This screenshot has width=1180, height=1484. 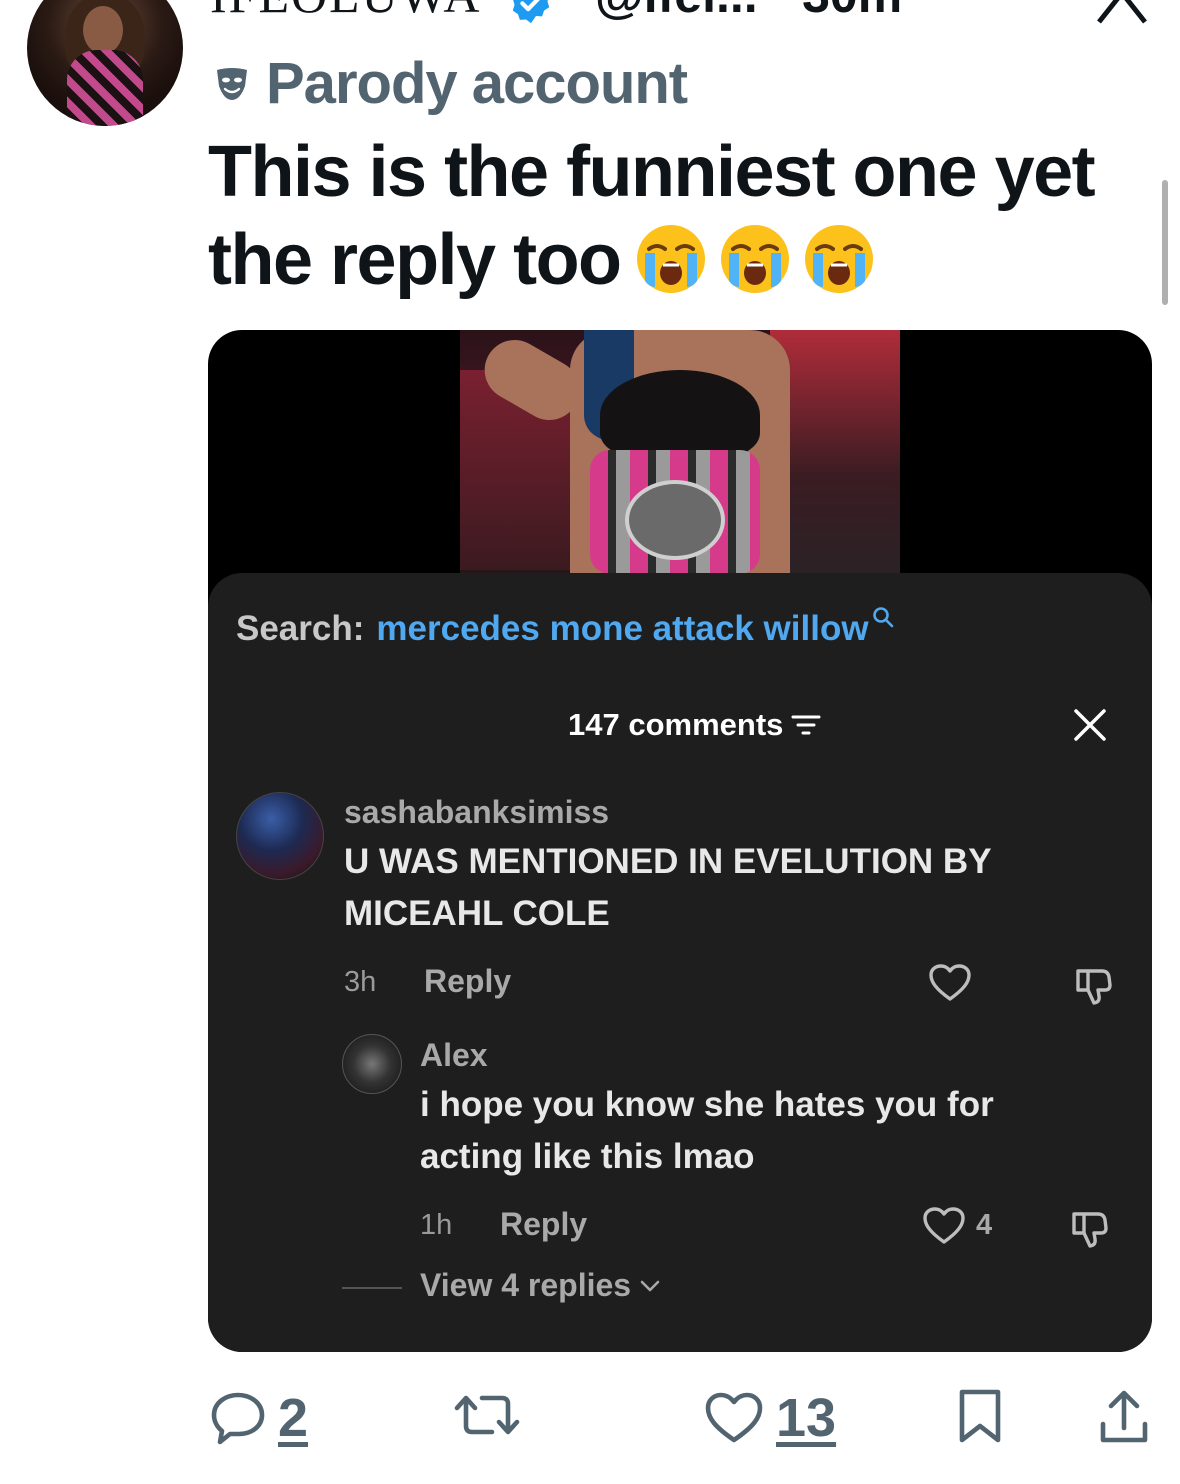 What do you see at coordinates (300, 628) in the screenshot?
I see `search-label: Search:` at bounding box center [300, 628].